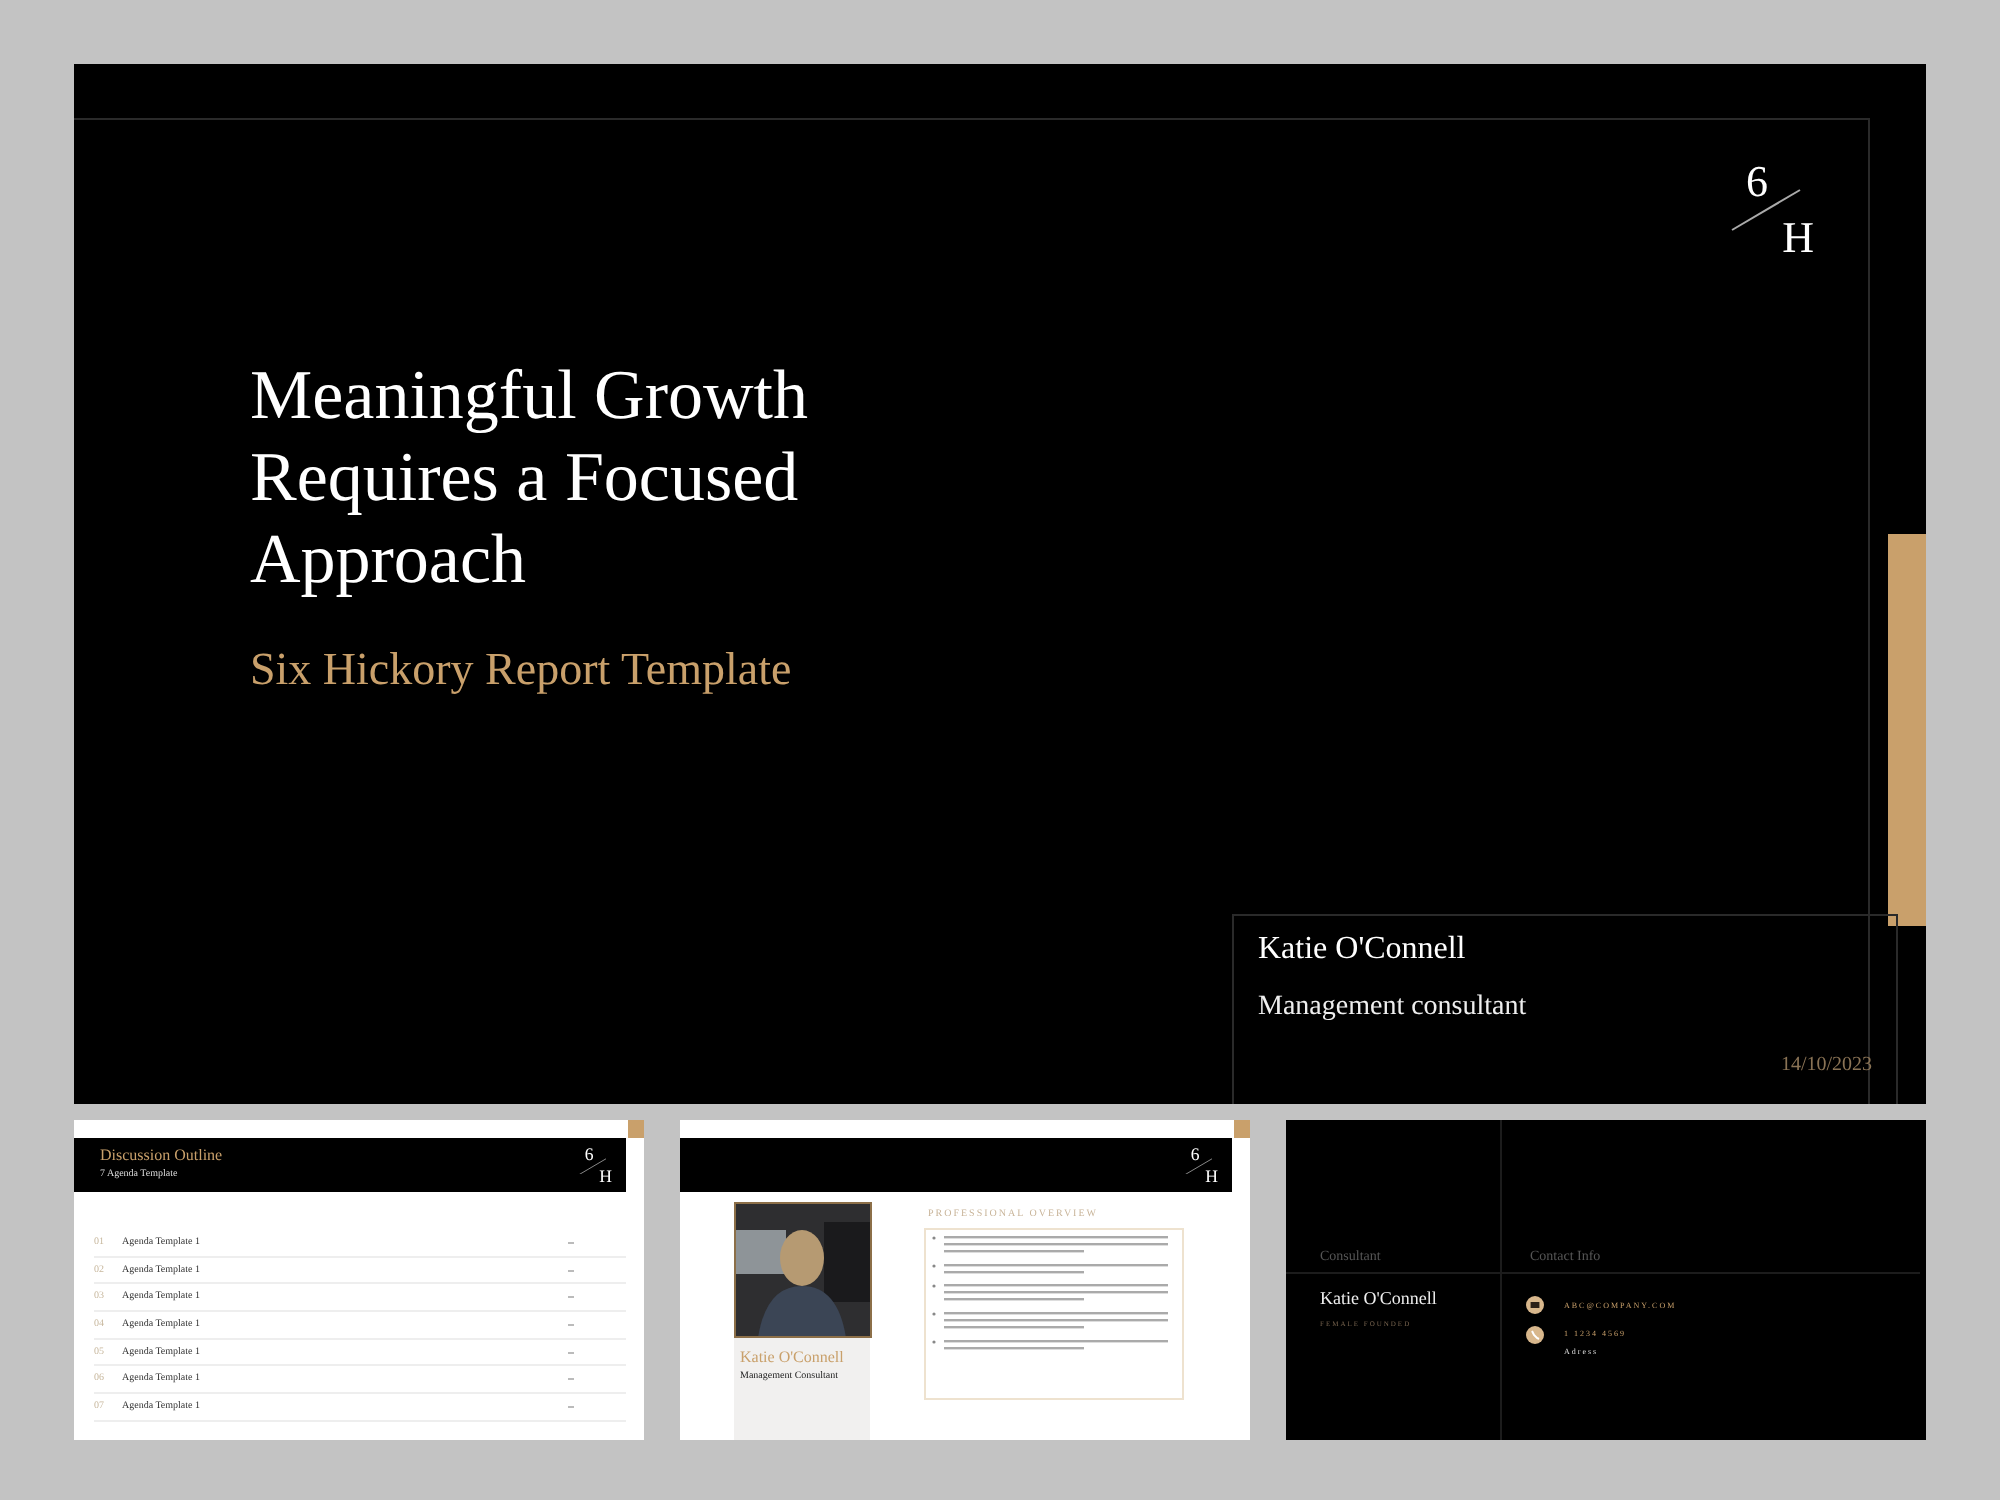 The image size is (2000, 1500). I want to click on presenter-name: Katie O'Connell, so click(1363, 950).